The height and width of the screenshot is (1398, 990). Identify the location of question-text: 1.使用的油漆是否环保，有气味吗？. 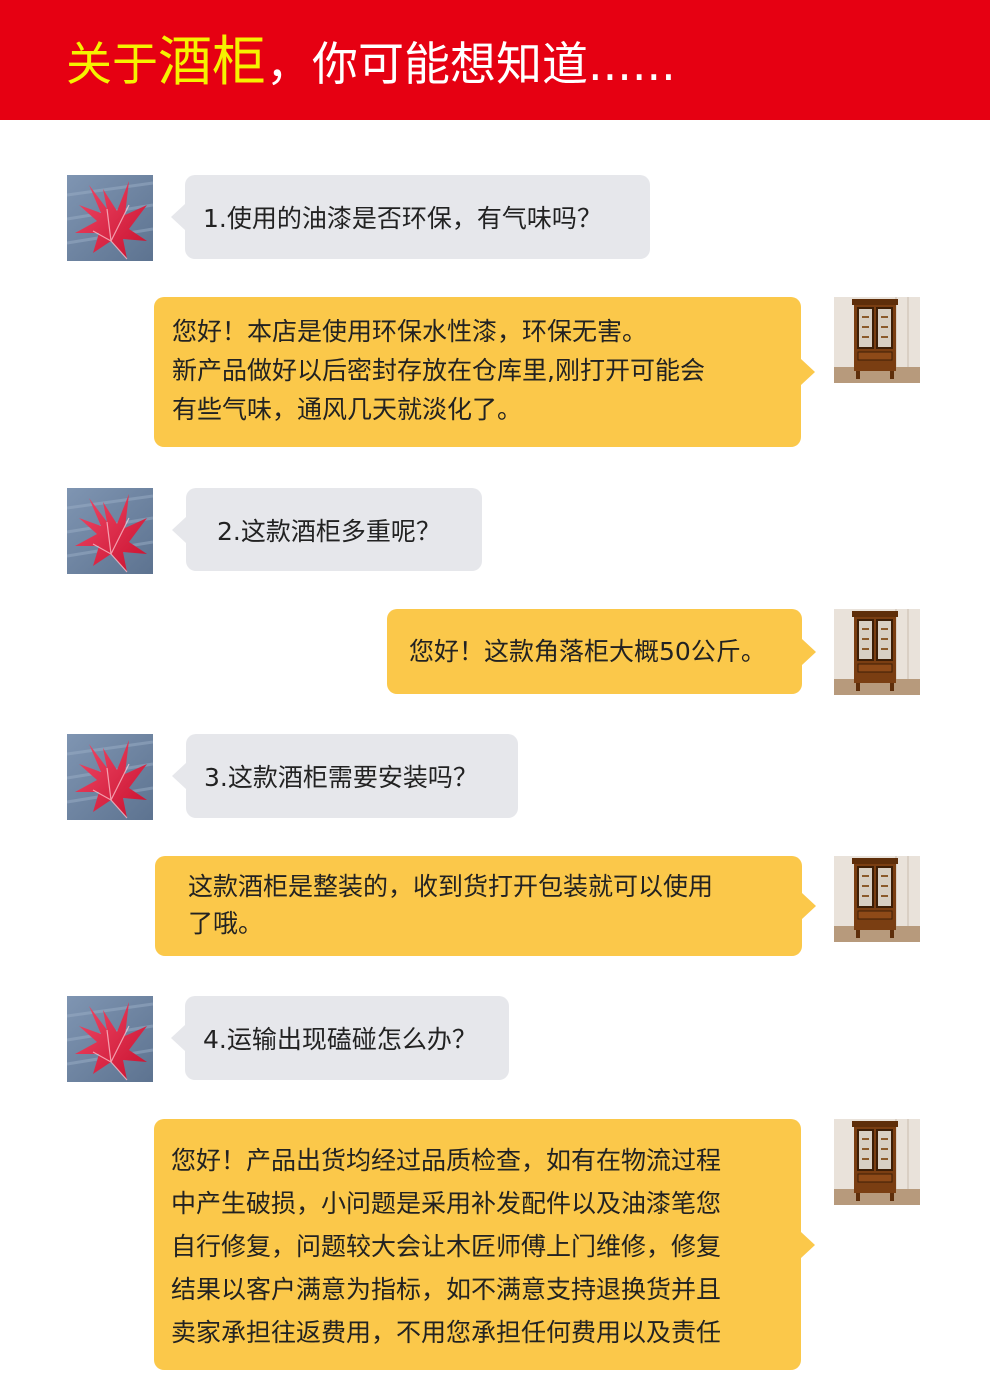
(402, 218).